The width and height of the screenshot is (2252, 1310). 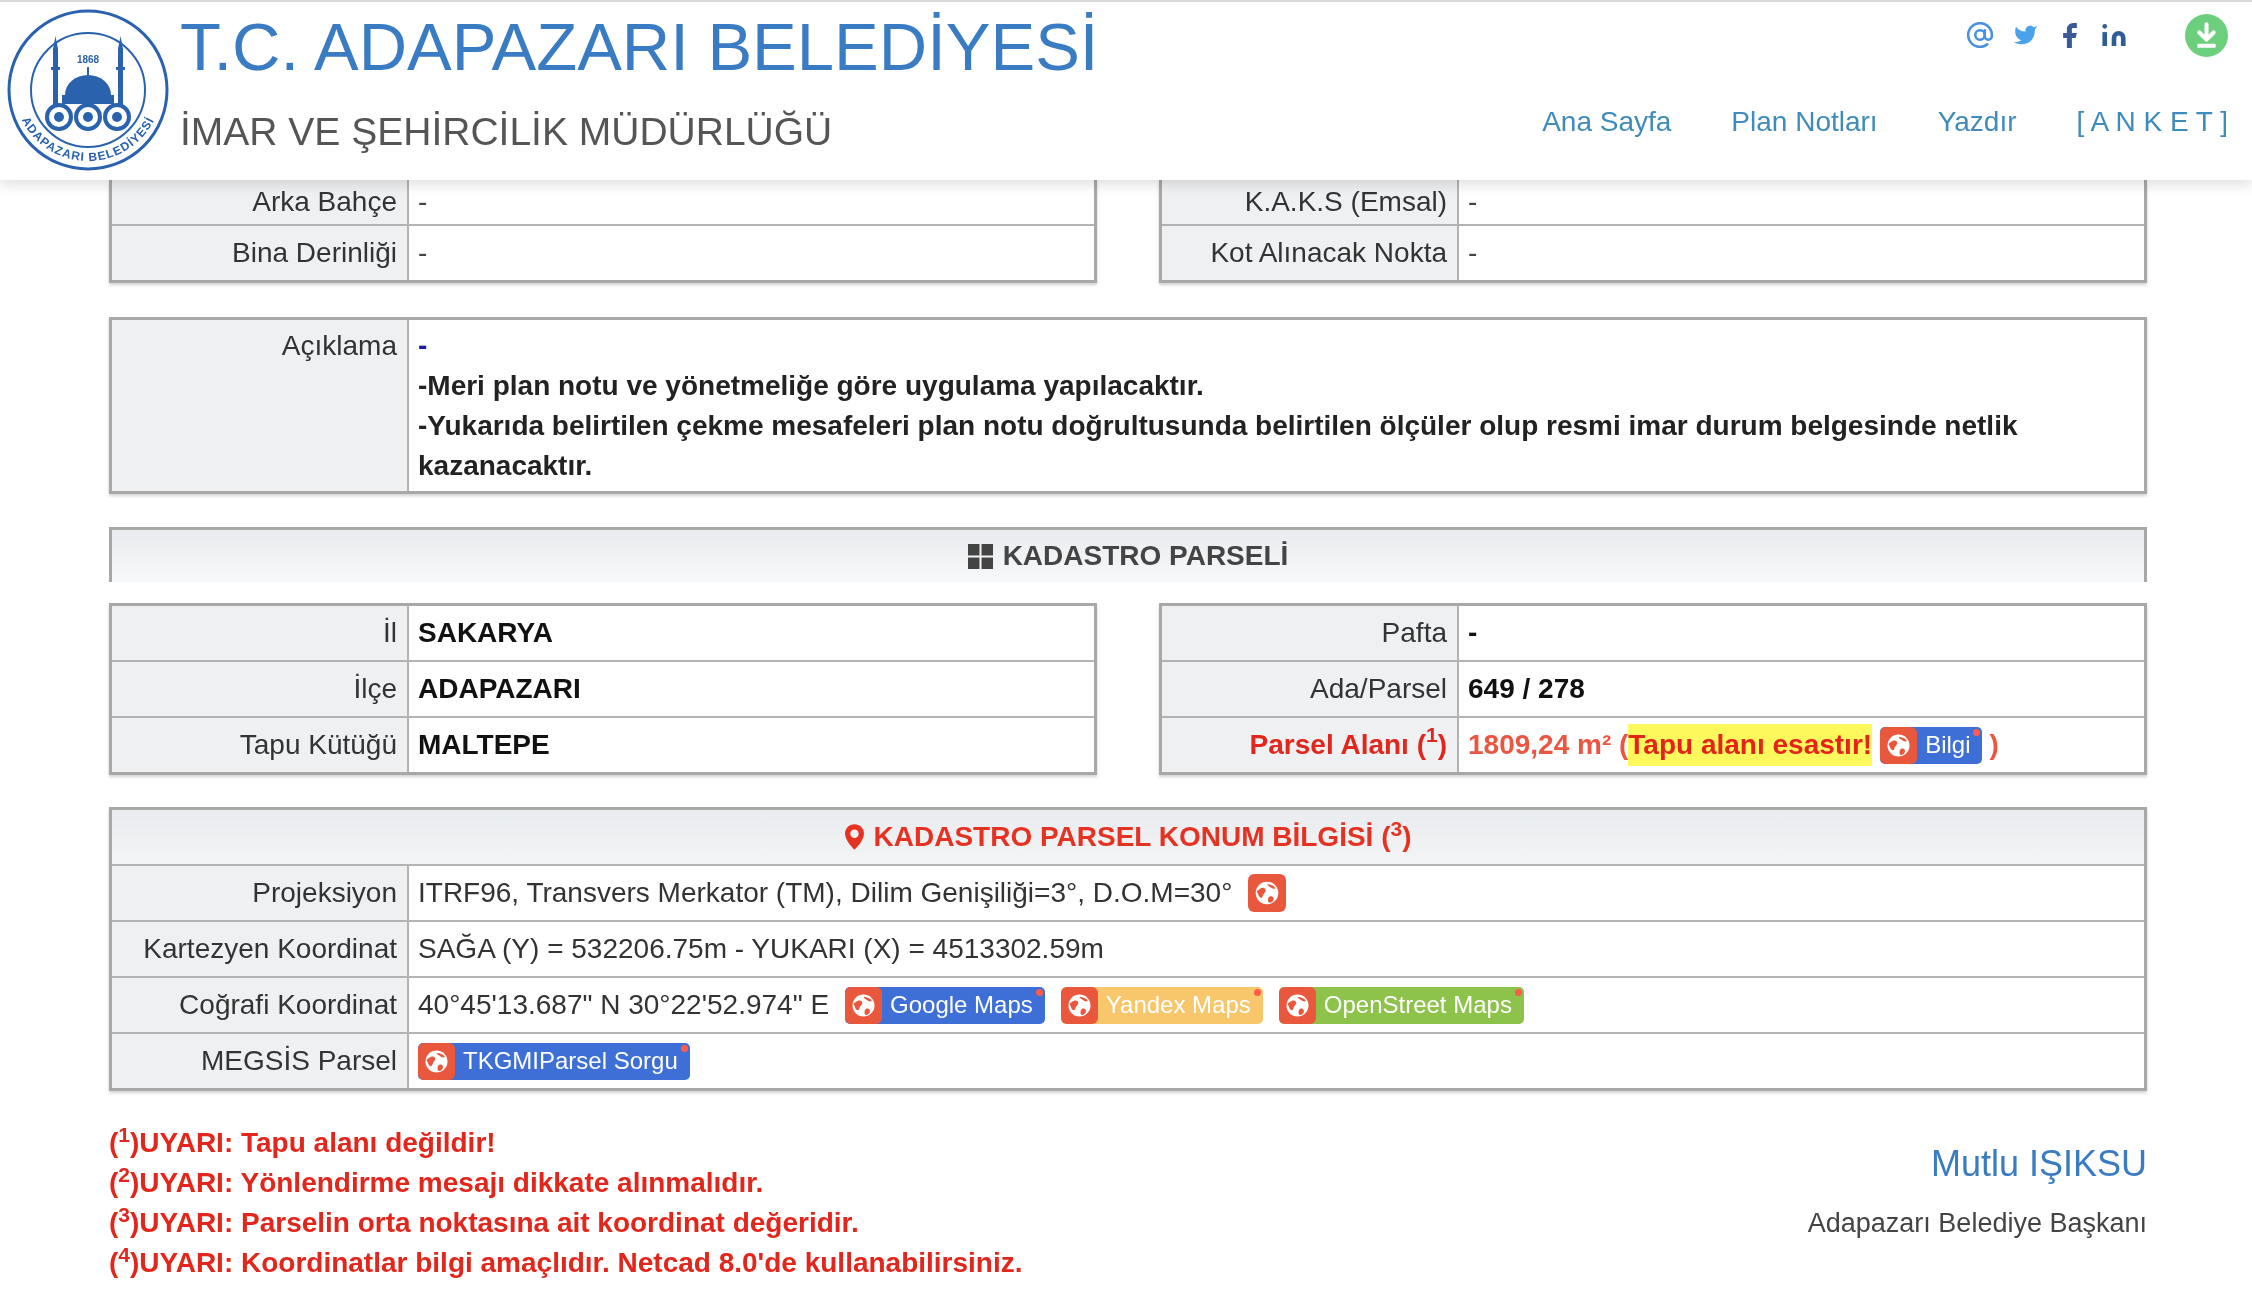 I want to click on row-value: ITRF96, Transvers Merkator (TM), Dilim Genişiliği=3°, D.O.M=30°, so click(x=825, y=893).